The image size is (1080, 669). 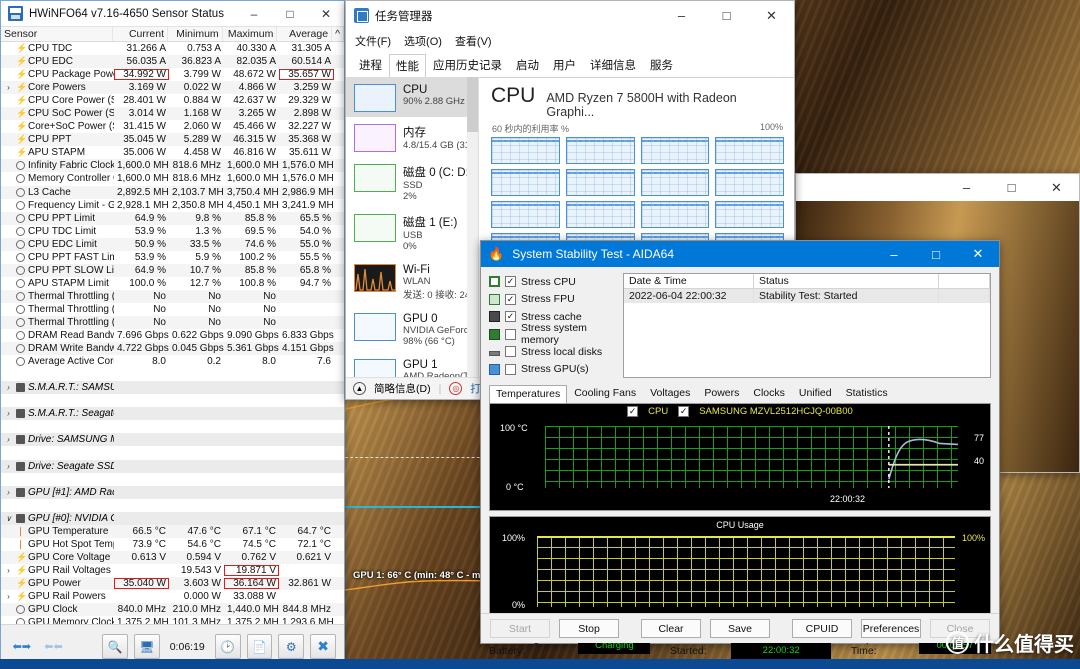 I want to click on brief-info-button: 简略信息(D), so click(x=402, y=388).